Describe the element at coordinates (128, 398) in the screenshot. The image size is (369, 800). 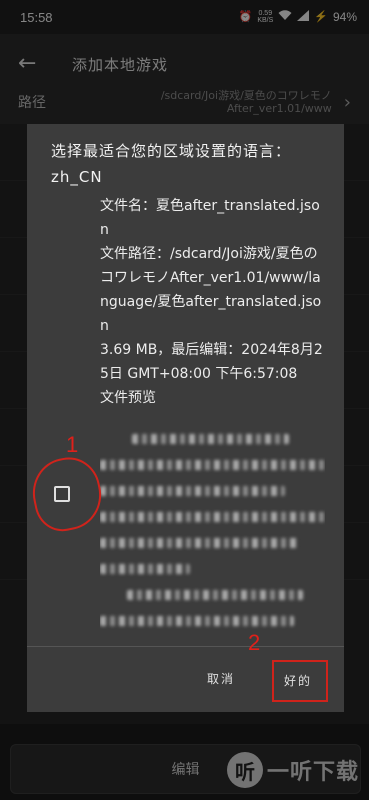
I see `preview-label: 文件预览` at that location.